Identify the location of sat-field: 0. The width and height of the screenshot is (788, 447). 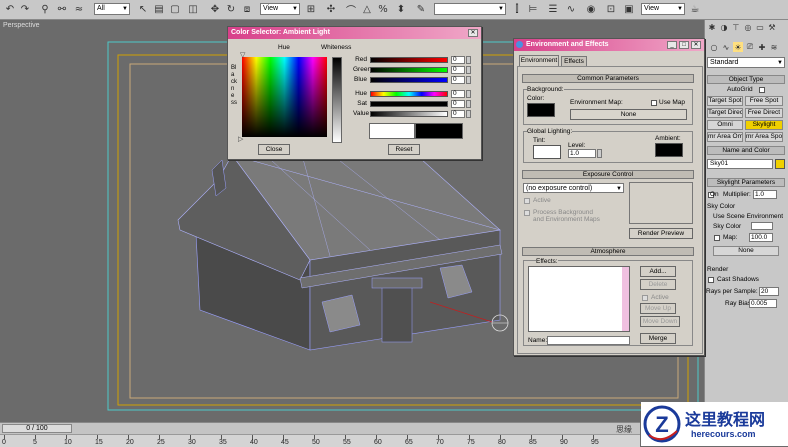
(458, 104).